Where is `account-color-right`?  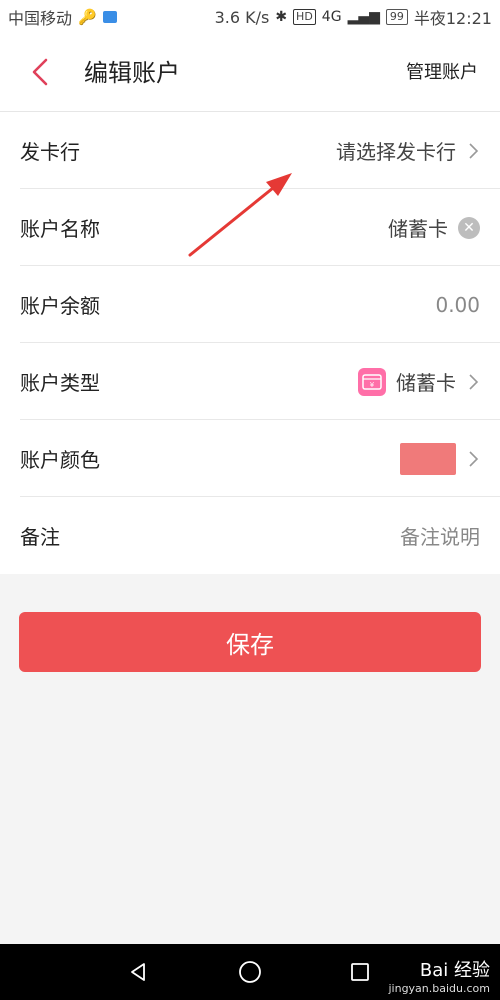 account-color-right is located at coordinates (440, 458).